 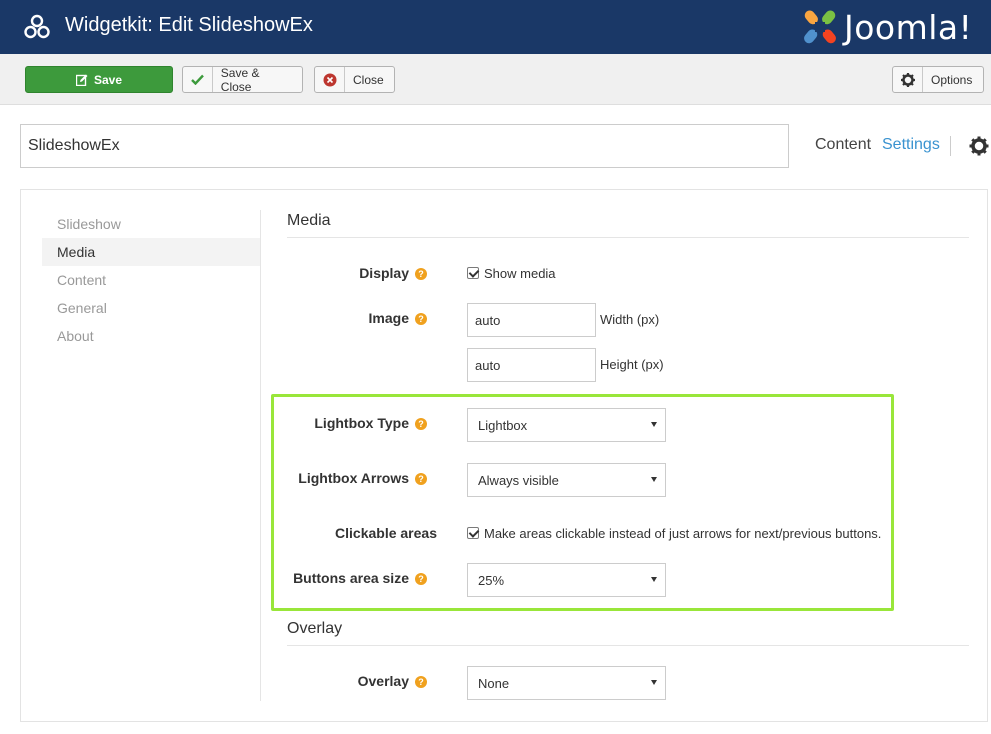 I want to click on show-media-checkbox-row: Show media, so click(x=511, y=273).